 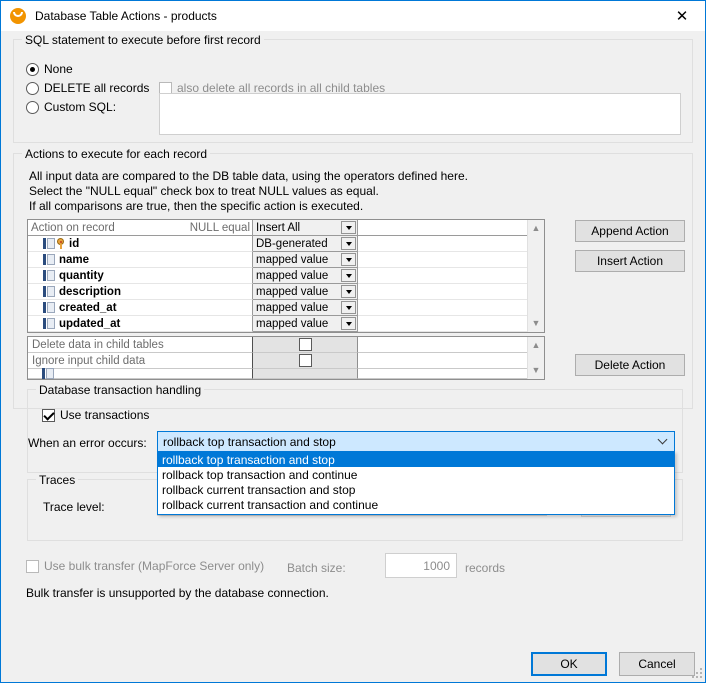 I want to click on actions-grid-field-cell: updated_at, so click(x=140, y=324).